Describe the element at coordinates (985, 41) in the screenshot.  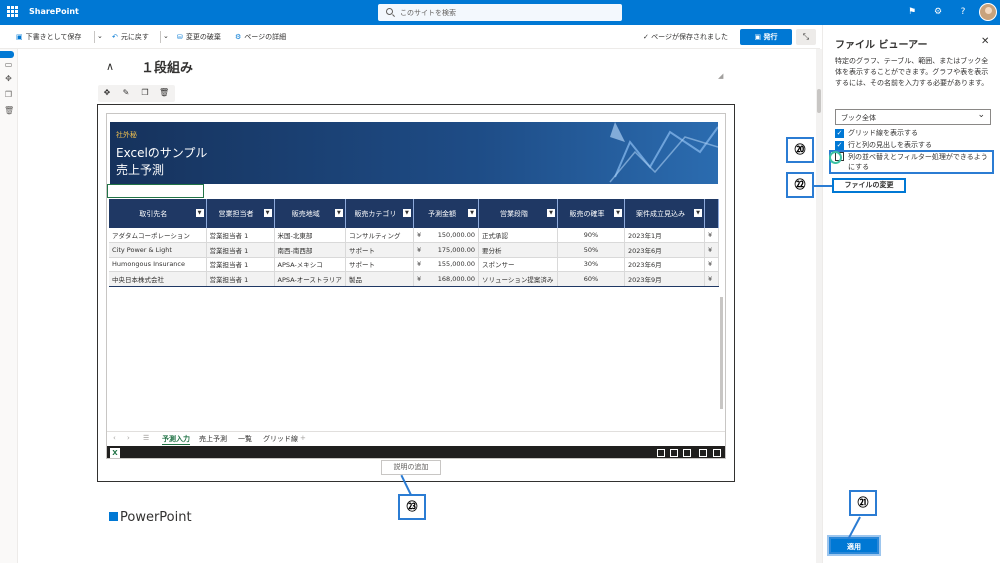
I see `close-icon: ✕` at that location.